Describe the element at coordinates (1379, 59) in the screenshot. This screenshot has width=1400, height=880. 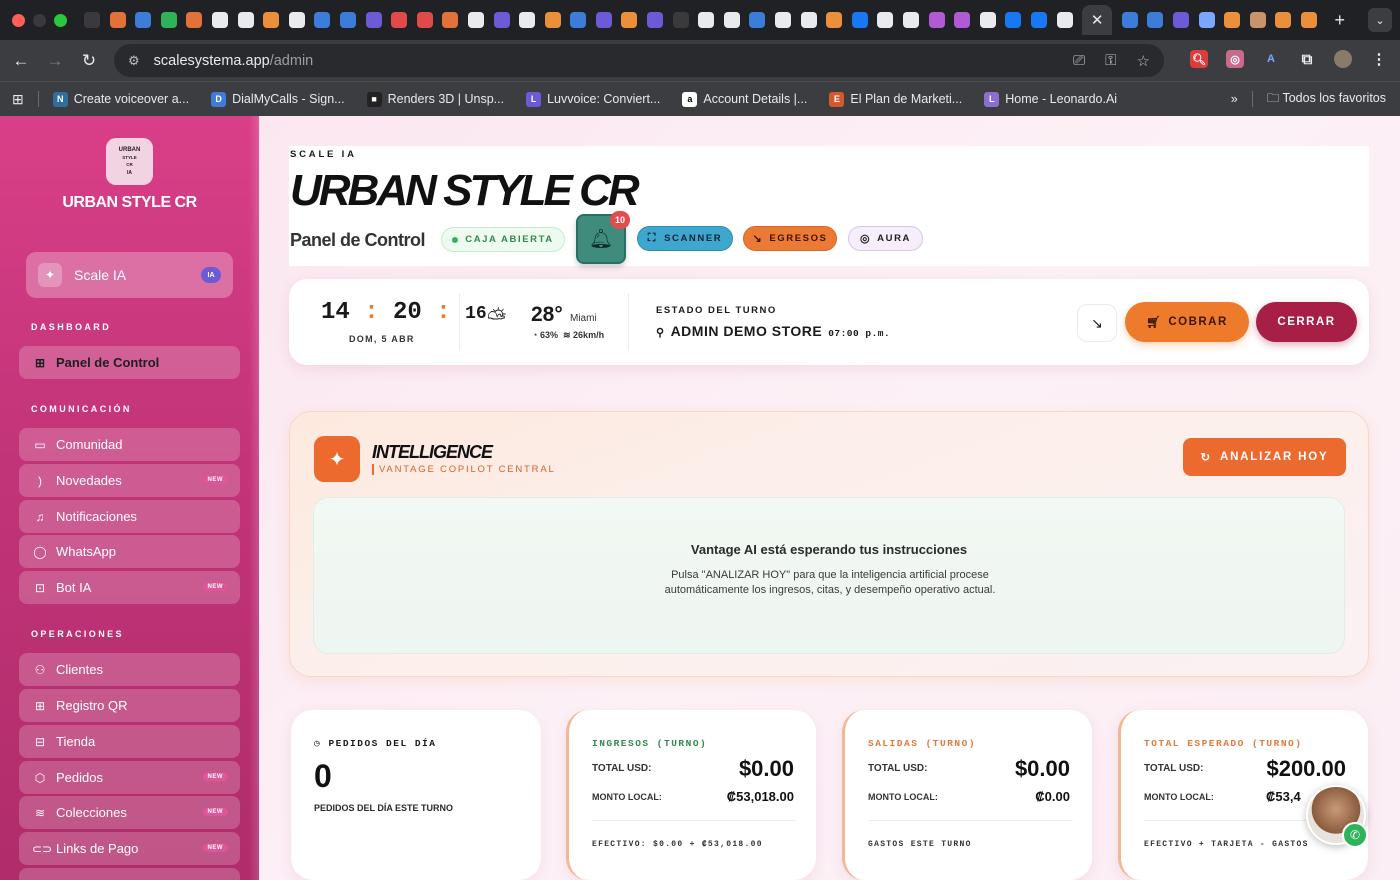
I see `browser-menu-icon: ⋮` at that location.